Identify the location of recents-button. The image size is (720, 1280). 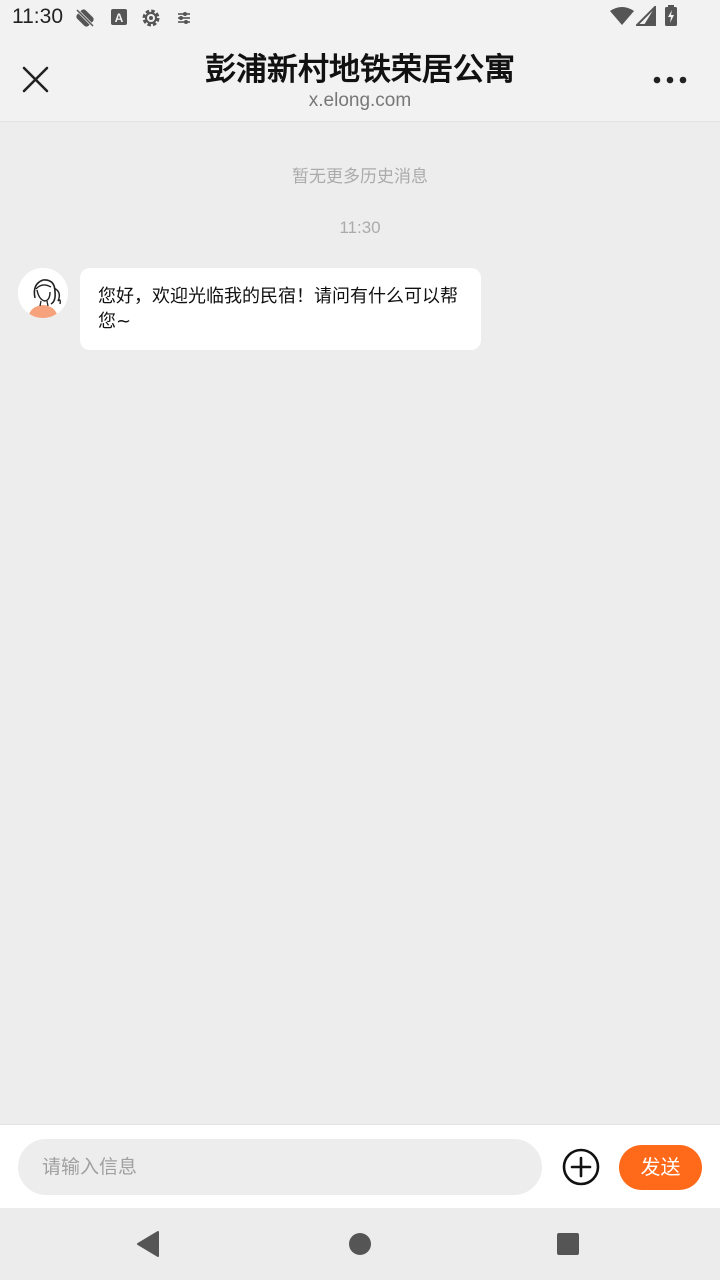
(568, 1244).